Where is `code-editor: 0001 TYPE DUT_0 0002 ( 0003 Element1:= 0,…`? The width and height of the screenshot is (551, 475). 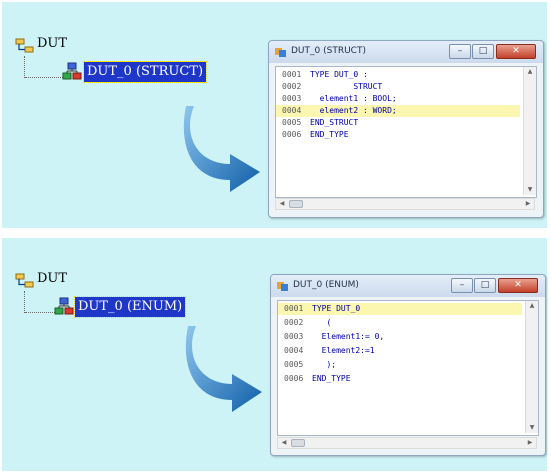 code-editor: 0001 TYPE DUT_0 0002 ( 0003 Element1:= 0,… is located at coordinates (408, 368).